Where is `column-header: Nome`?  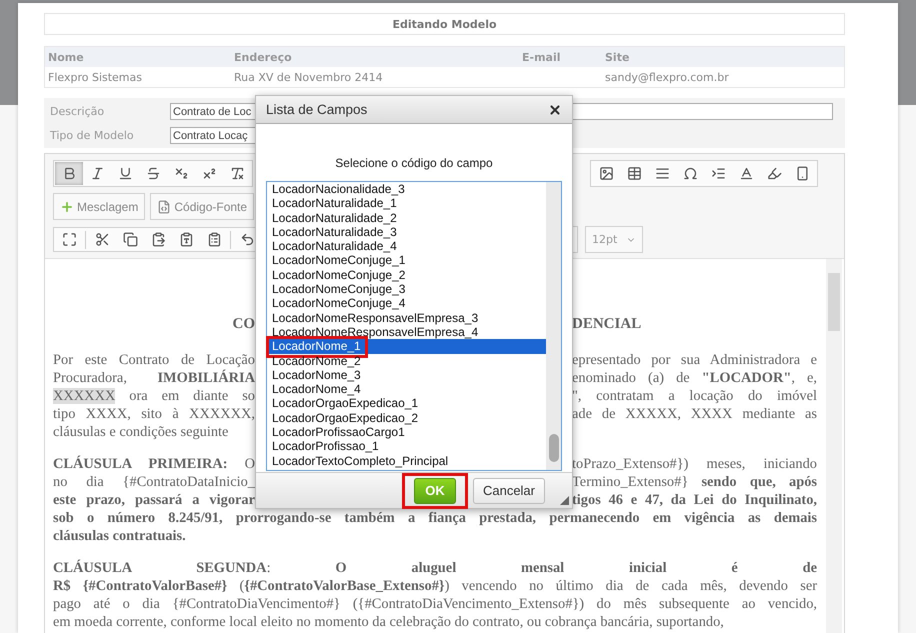 column-header: Nome is located at coordinates (66, 57).